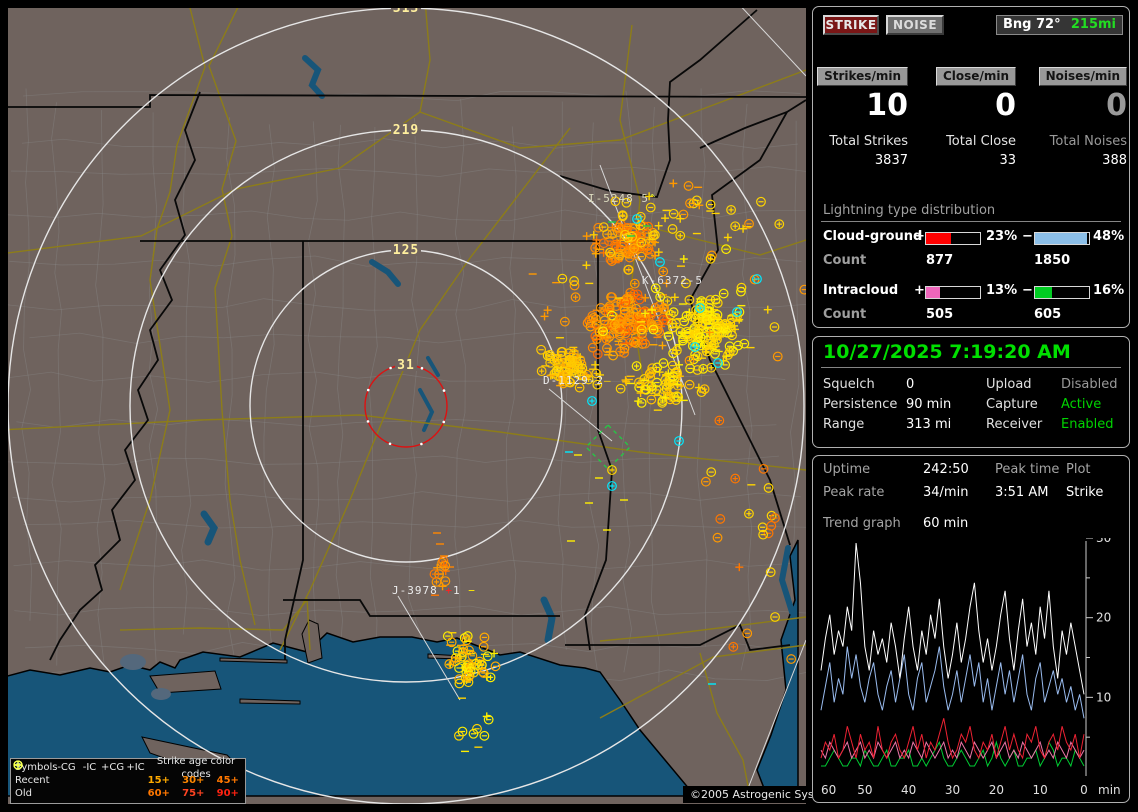 This screenshot has width=1138, height=812. I want to click on legend-age-60+: 60+, so click(158, 793).